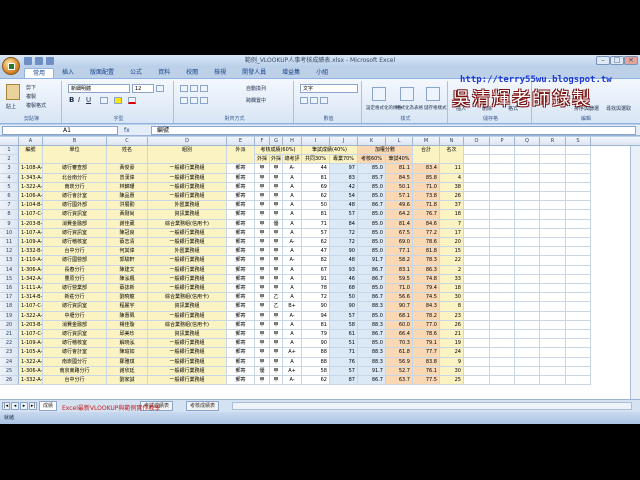 This screenshot has height=480, width=640. What do you see at coordinates (79, 100) in the screenshot?
I see `italic-icon: I` at bounding box center [79, 100].